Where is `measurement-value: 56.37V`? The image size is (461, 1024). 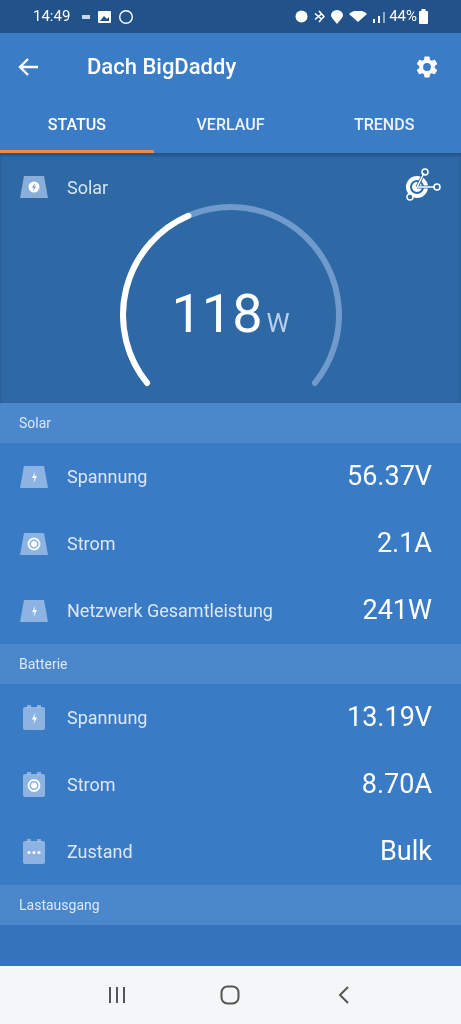
measurement-value: 56.37V is located at coordinates (389, 477).